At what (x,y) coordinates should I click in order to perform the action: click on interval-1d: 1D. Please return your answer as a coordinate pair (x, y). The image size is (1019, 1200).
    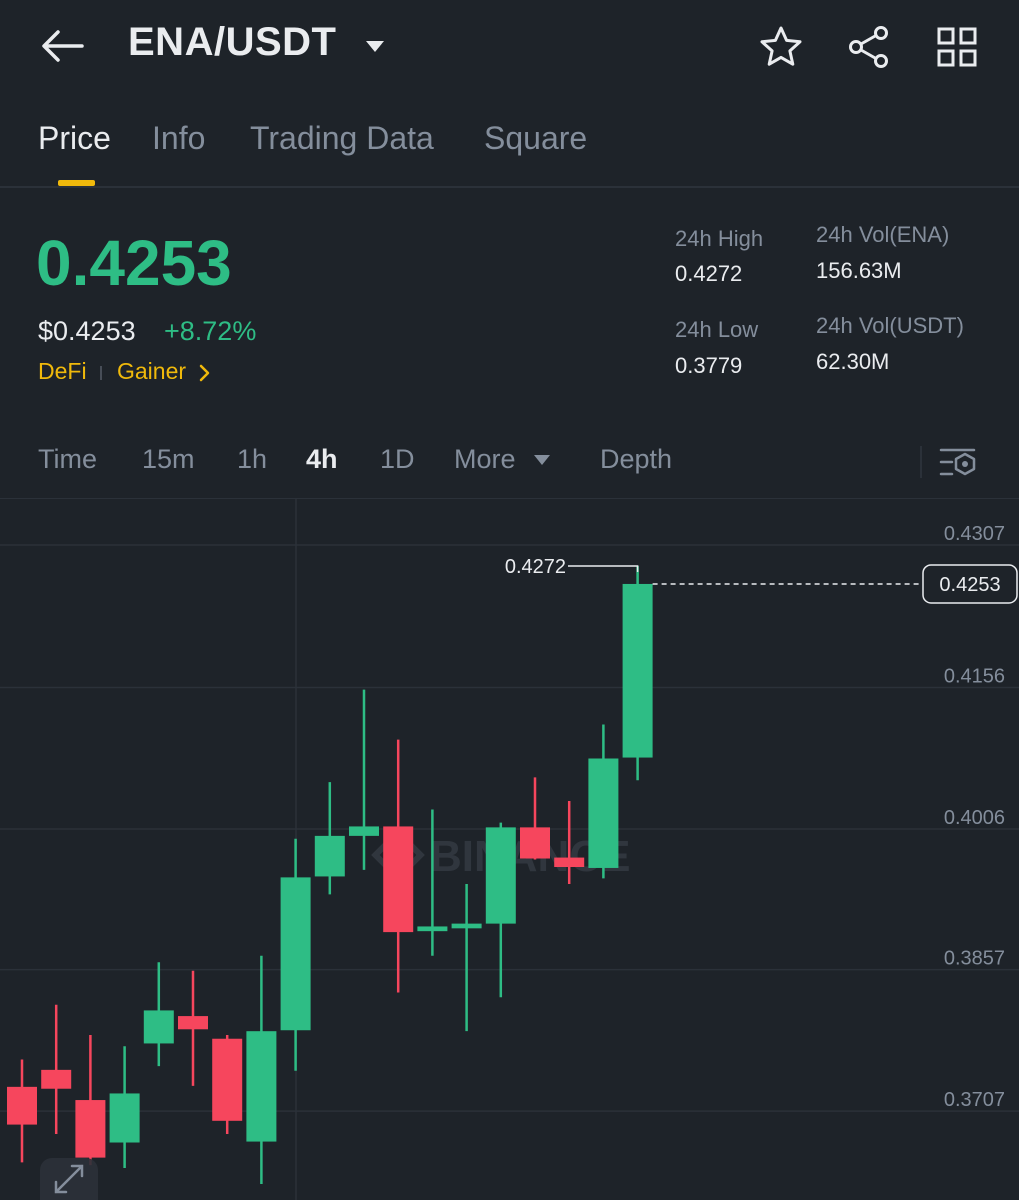
    Looking at the image, I should click on (397, 459).